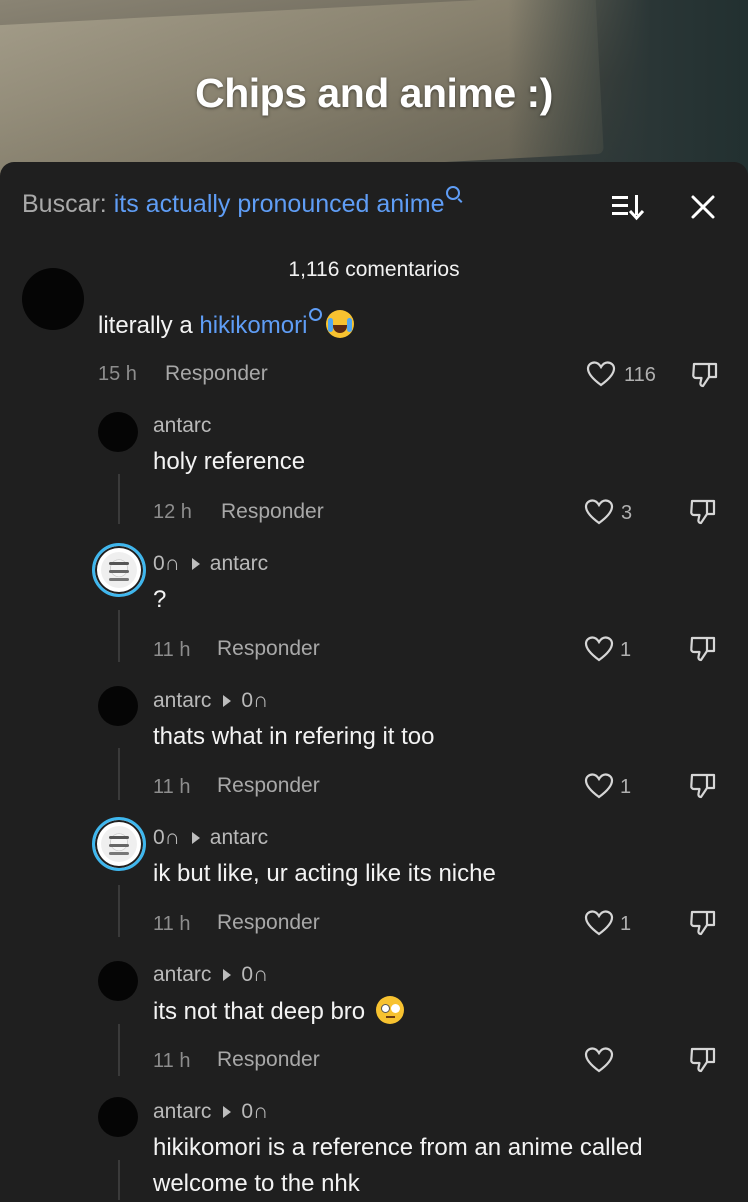 Image resolution: width=748 pixels, height=1202 pixels. What do you see at coordinates (374, 269) in the screenshot?
I see `comments-count: 1,116 comentarios` at bounding box center [374, 269].